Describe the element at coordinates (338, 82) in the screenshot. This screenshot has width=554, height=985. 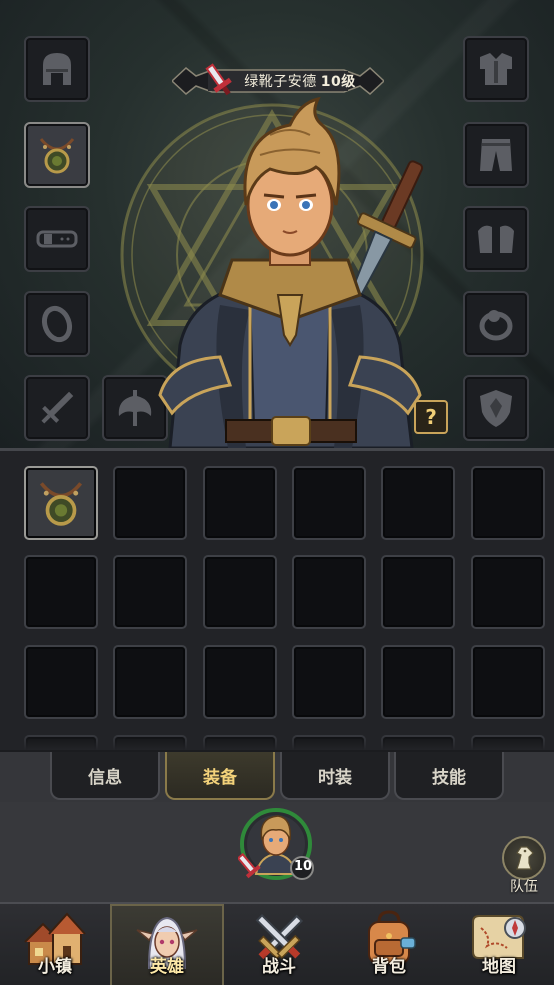
I see `hero-level: 10级` at that location.